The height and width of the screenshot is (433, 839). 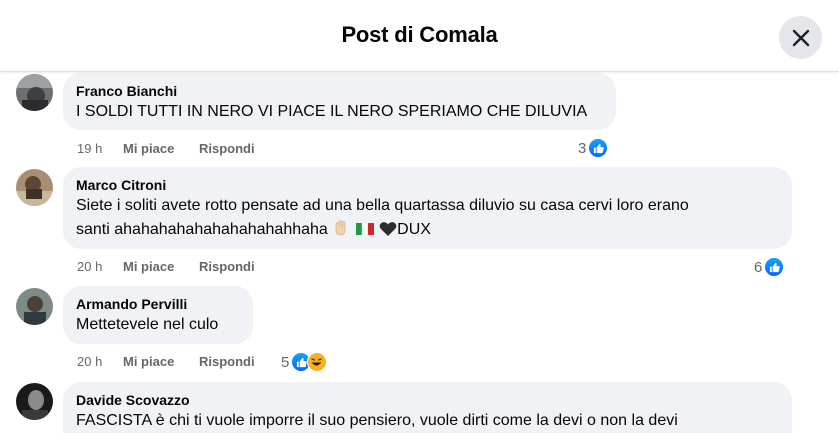 What do you see at coordinates (147, 324) in the screenshot?
I see `comment-text: Mettetevele nel culo` at bounding box center [147, 324].